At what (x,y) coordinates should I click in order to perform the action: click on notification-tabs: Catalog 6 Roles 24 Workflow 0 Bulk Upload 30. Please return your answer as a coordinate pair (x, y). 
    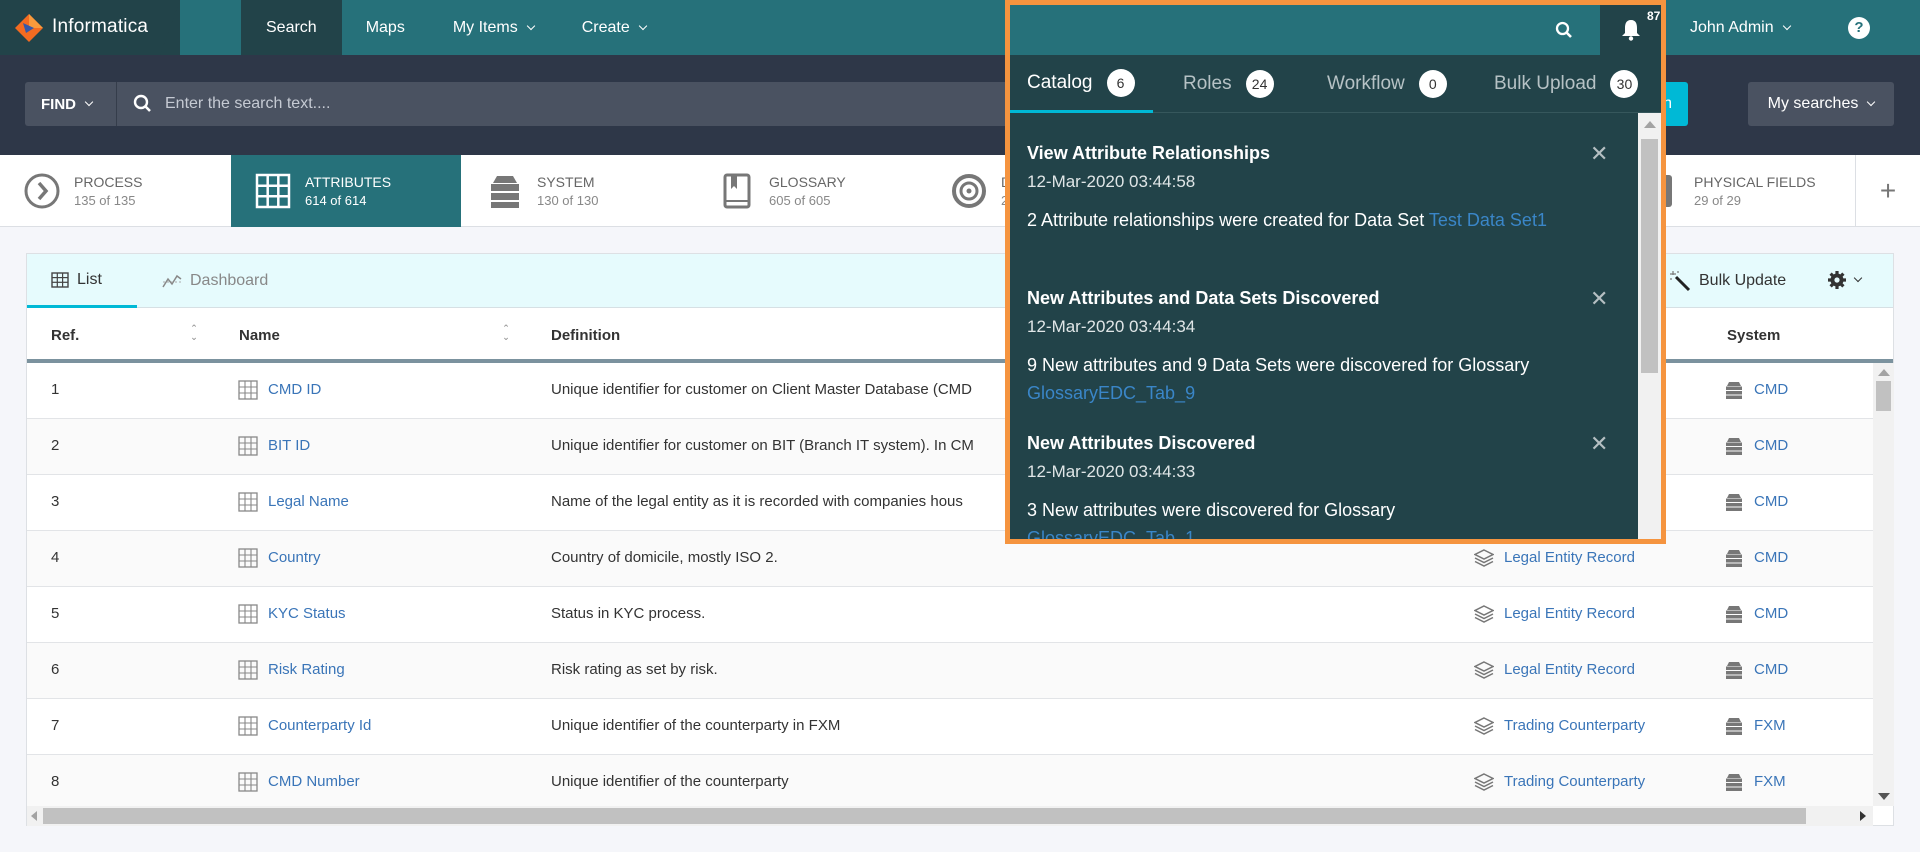
    Looking at the image, I should click on (1335, 84).